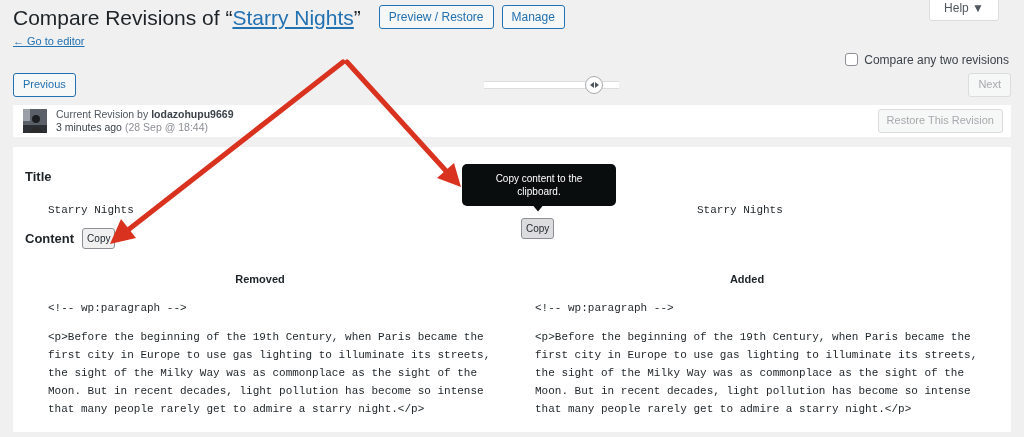 The width and height of the screenshot is (1024, 437). Describe the element at coordinates (594, 84) in the screenshot. I see `slider-handle` at that location.